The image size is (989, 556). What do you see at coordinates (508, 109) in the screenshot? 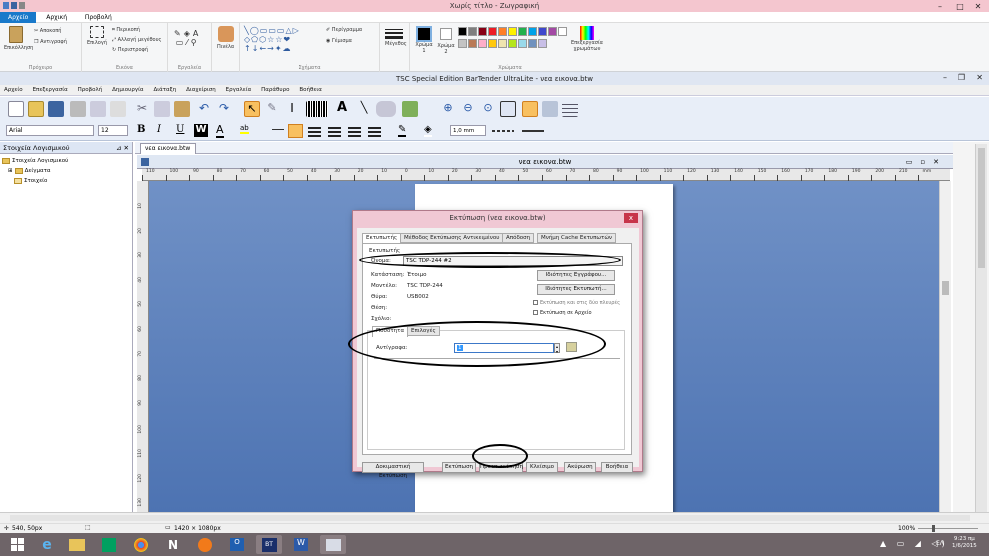
I see `zoom-page-icon` at bounding box center [508, 109].